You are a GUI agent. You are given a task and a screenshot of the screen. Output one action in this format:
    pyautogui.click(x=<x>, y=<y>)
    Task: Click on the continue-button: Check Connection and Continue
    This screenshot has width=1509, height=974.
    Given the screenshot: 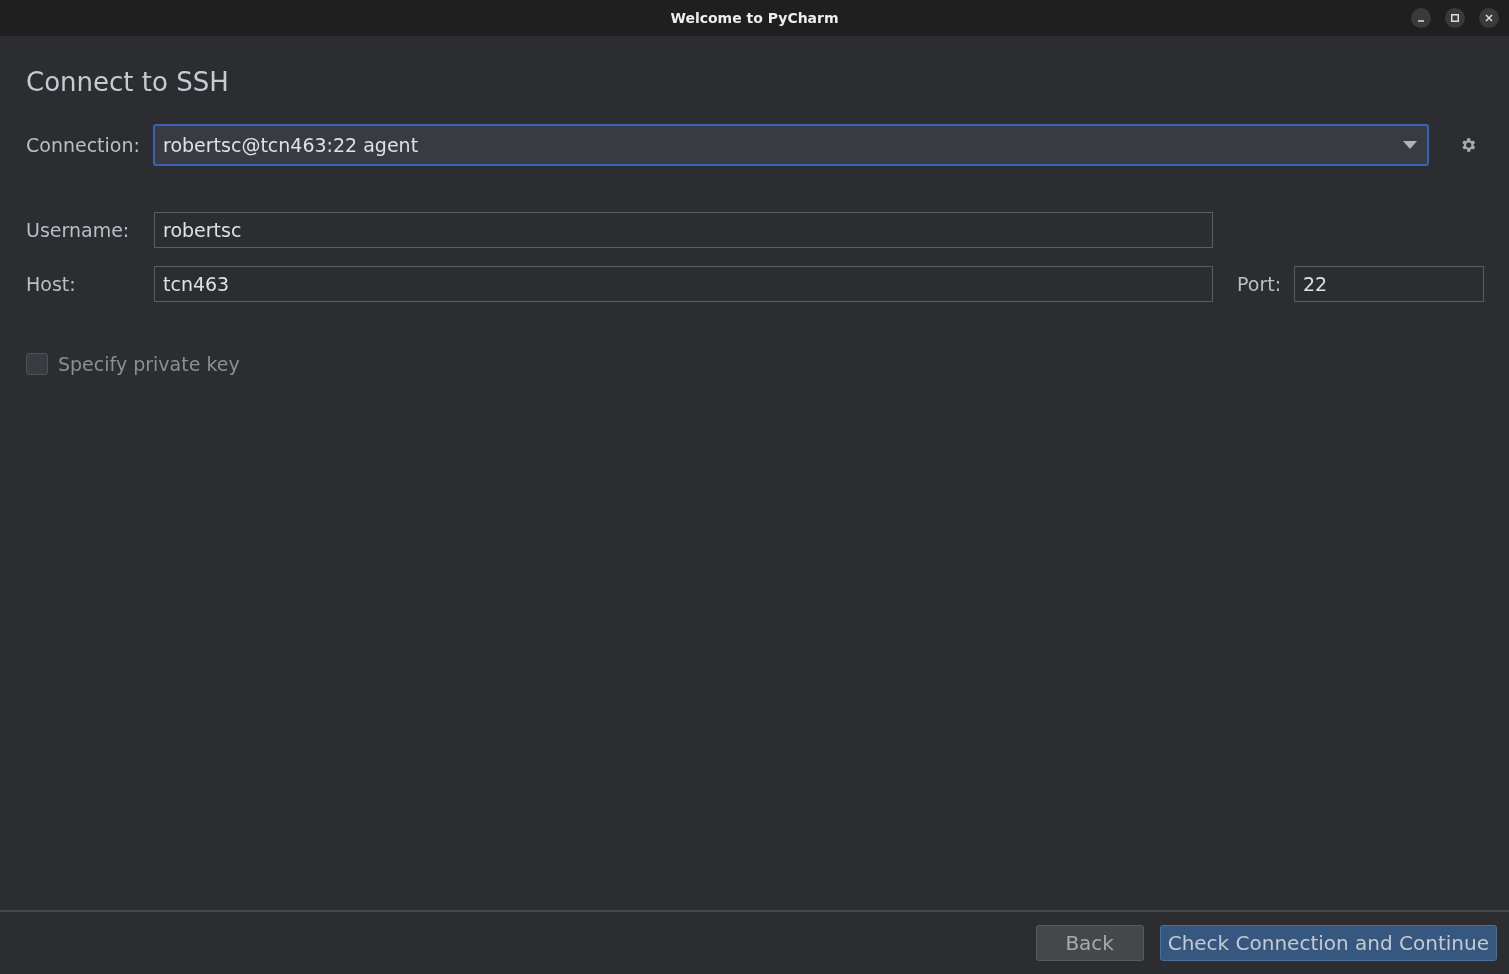 What is the action you would take?
    pyautogui.click(x=1328, y=943)
    